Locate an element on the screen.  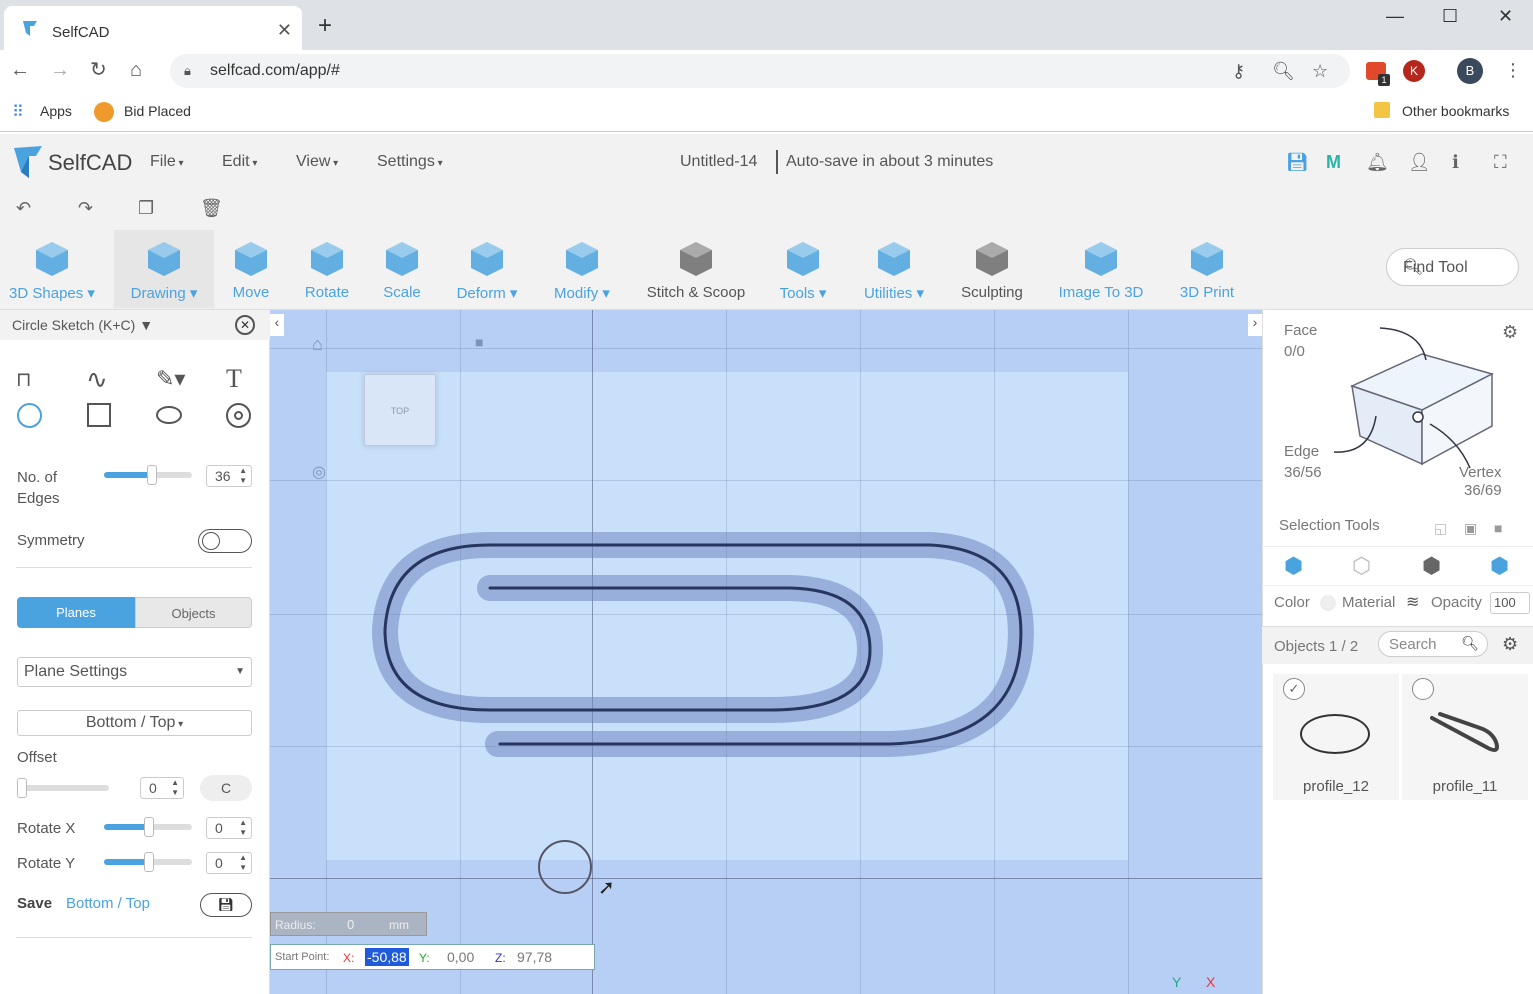
rotate-y-input: 0 ▲ ▼ is located at coordinates (229, 863).